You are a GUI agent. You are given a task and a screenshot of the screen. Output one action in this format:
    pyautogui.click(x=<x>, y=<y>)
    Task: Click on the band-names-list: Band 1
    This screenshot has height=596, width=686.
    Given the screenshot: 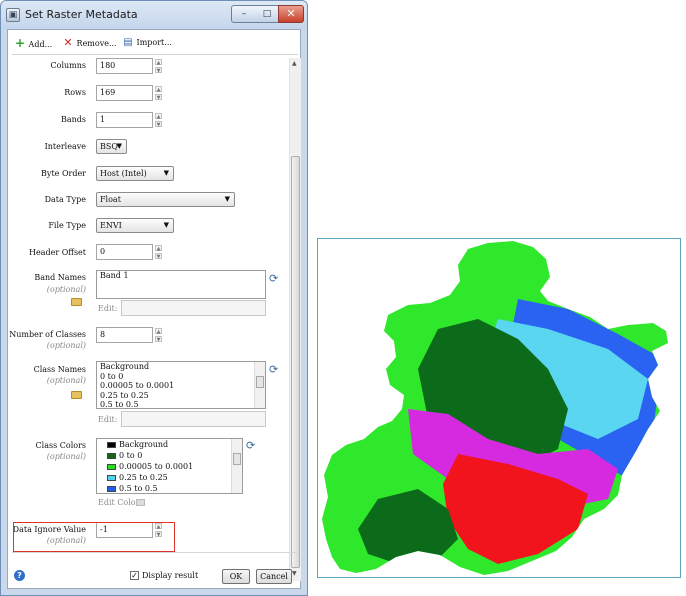 What is the action you would take?
    pyautogui.click(x=181, y=284)
    